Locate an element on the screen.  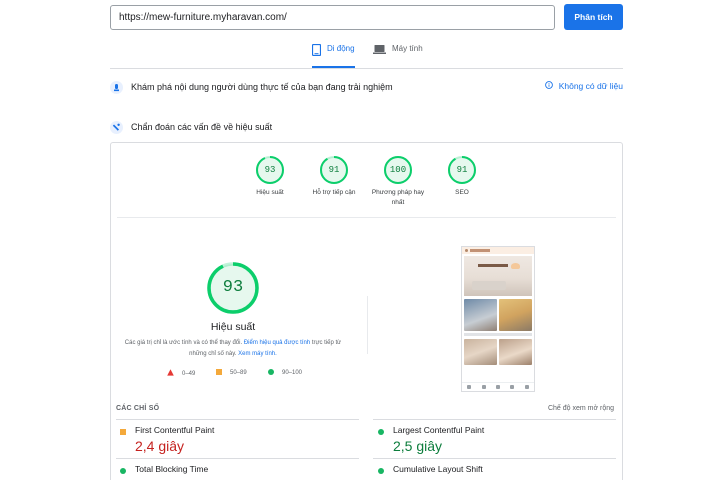
legend-good: 90–100 is located at coordinates (285, 373).